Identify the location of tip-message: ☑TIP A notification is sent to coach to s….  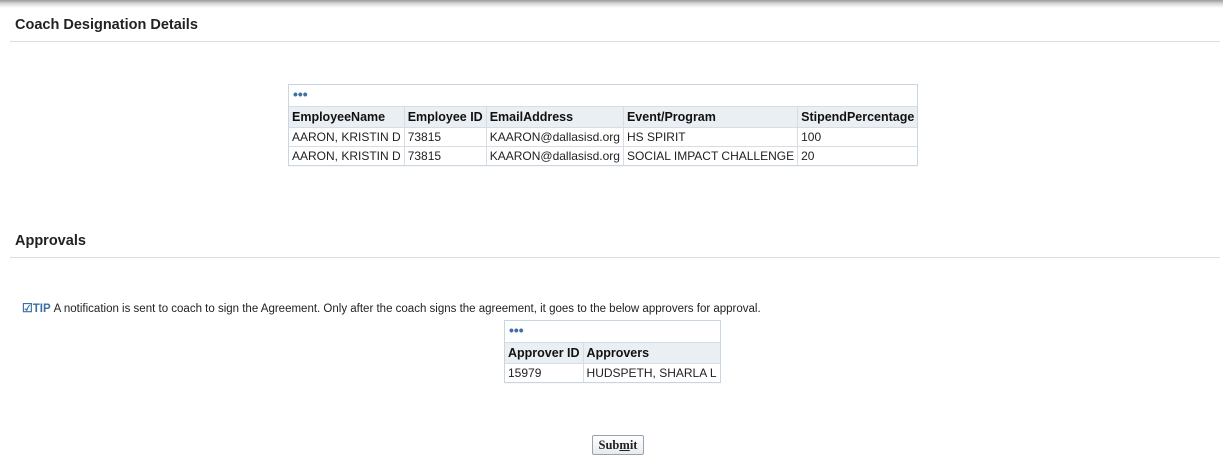
(391, 308).